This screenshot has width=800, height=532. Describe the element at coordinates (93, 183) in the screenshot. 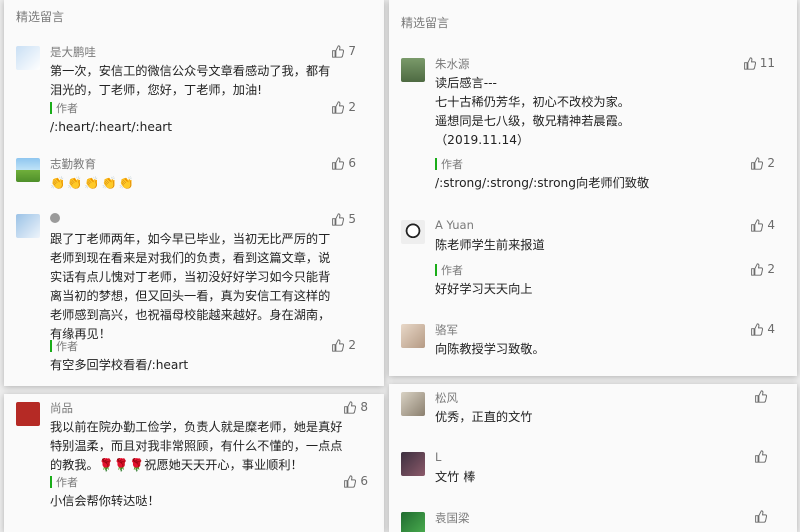

I see `comment-text: 👏👏👏👏👏` at that location.